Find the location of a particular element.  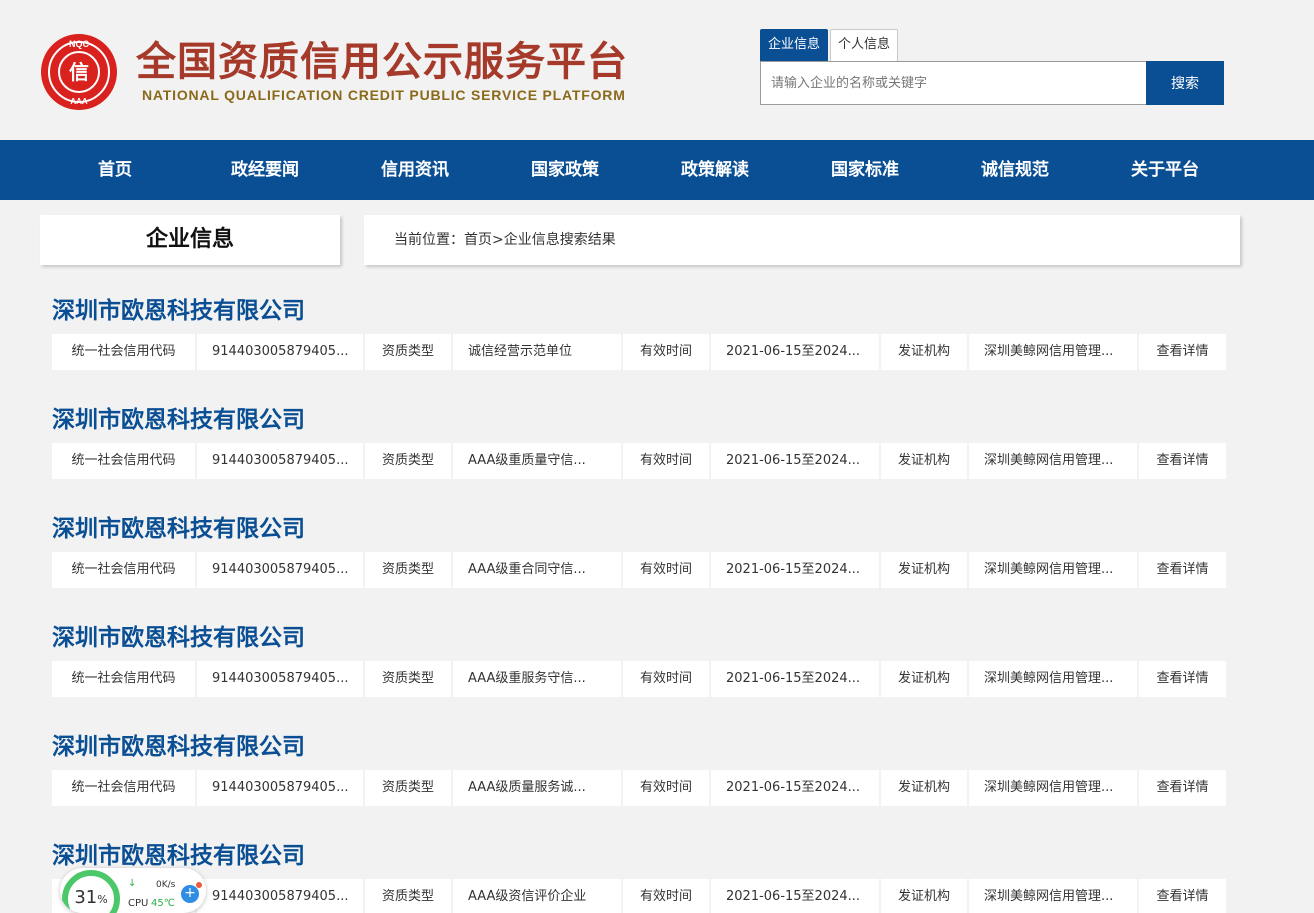

main-nav: 首页 政经要闻 信用资讯 国家政策 政策解读 国家标准 诚信规范 关于平台 is located at coordinates (657, 170).